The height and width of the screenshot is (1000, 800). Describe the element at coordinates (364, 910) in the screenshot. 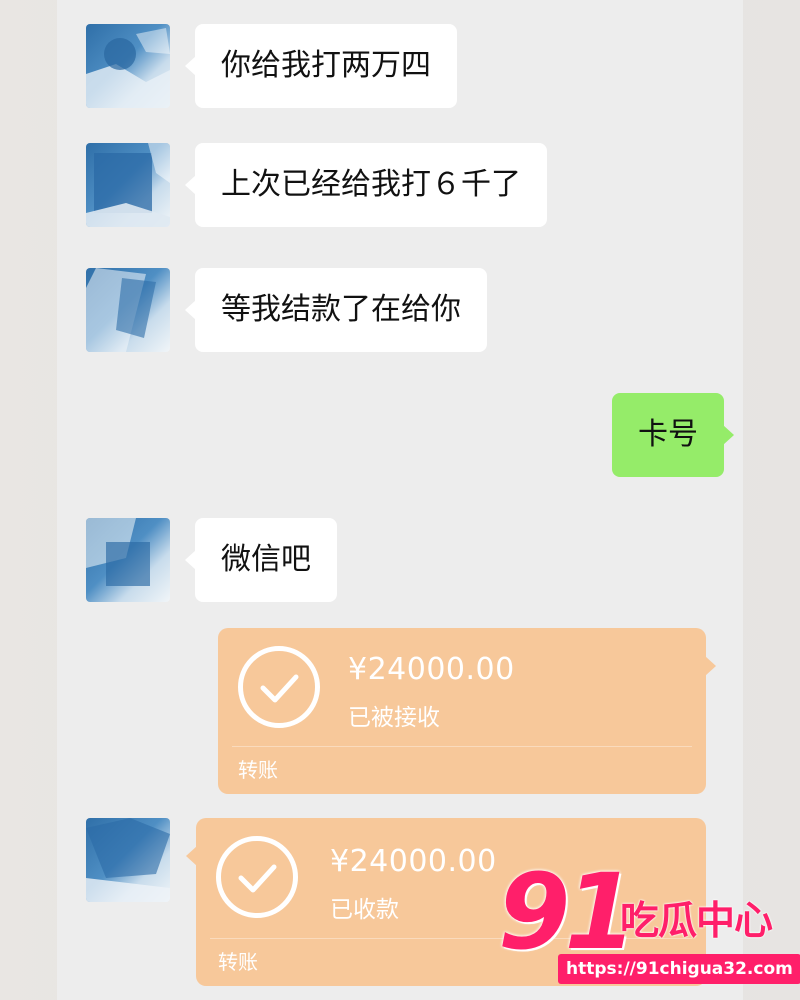

I see `transfer-status: 已收款` at that location.